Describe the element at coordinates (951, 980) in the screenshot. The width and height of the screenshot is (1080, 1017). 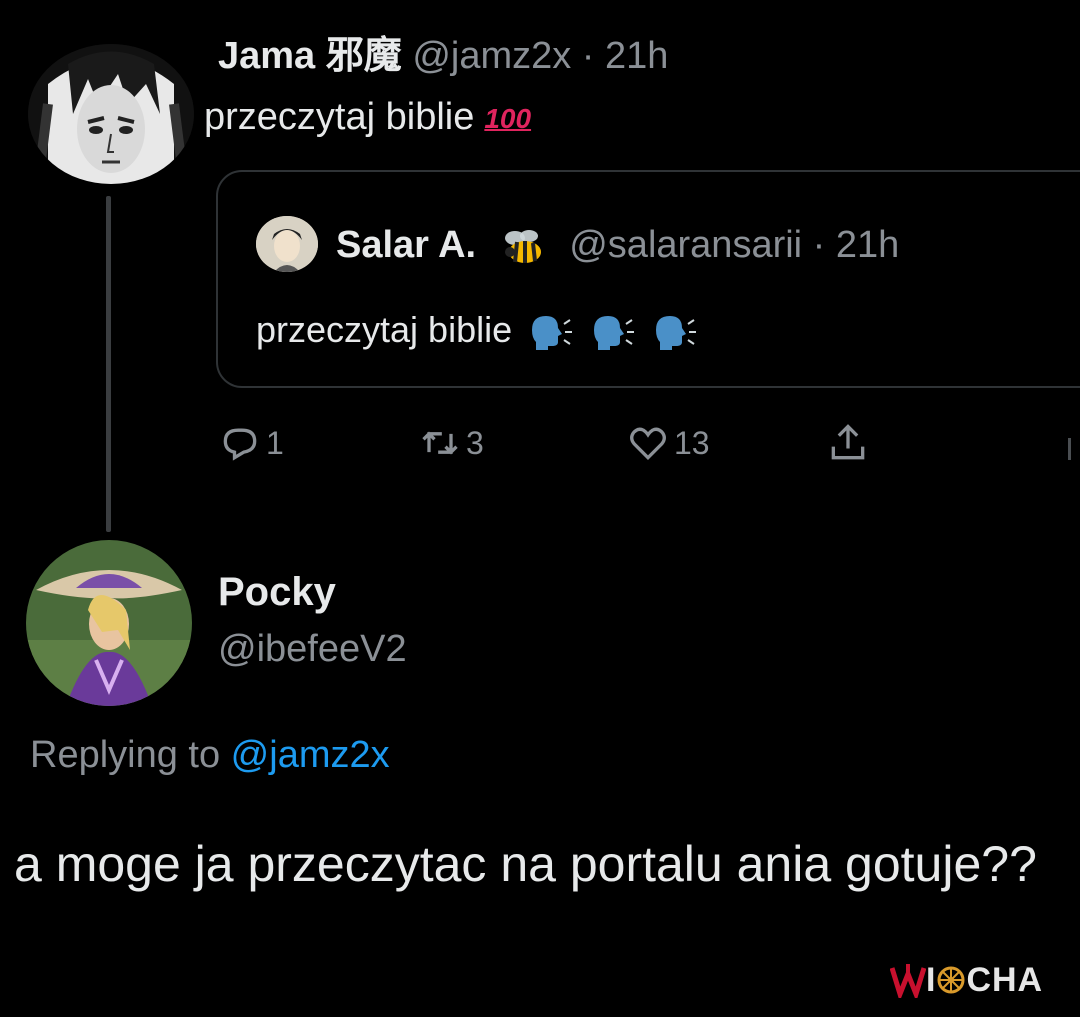
I see `wiocha-wheel-icon` at that location.